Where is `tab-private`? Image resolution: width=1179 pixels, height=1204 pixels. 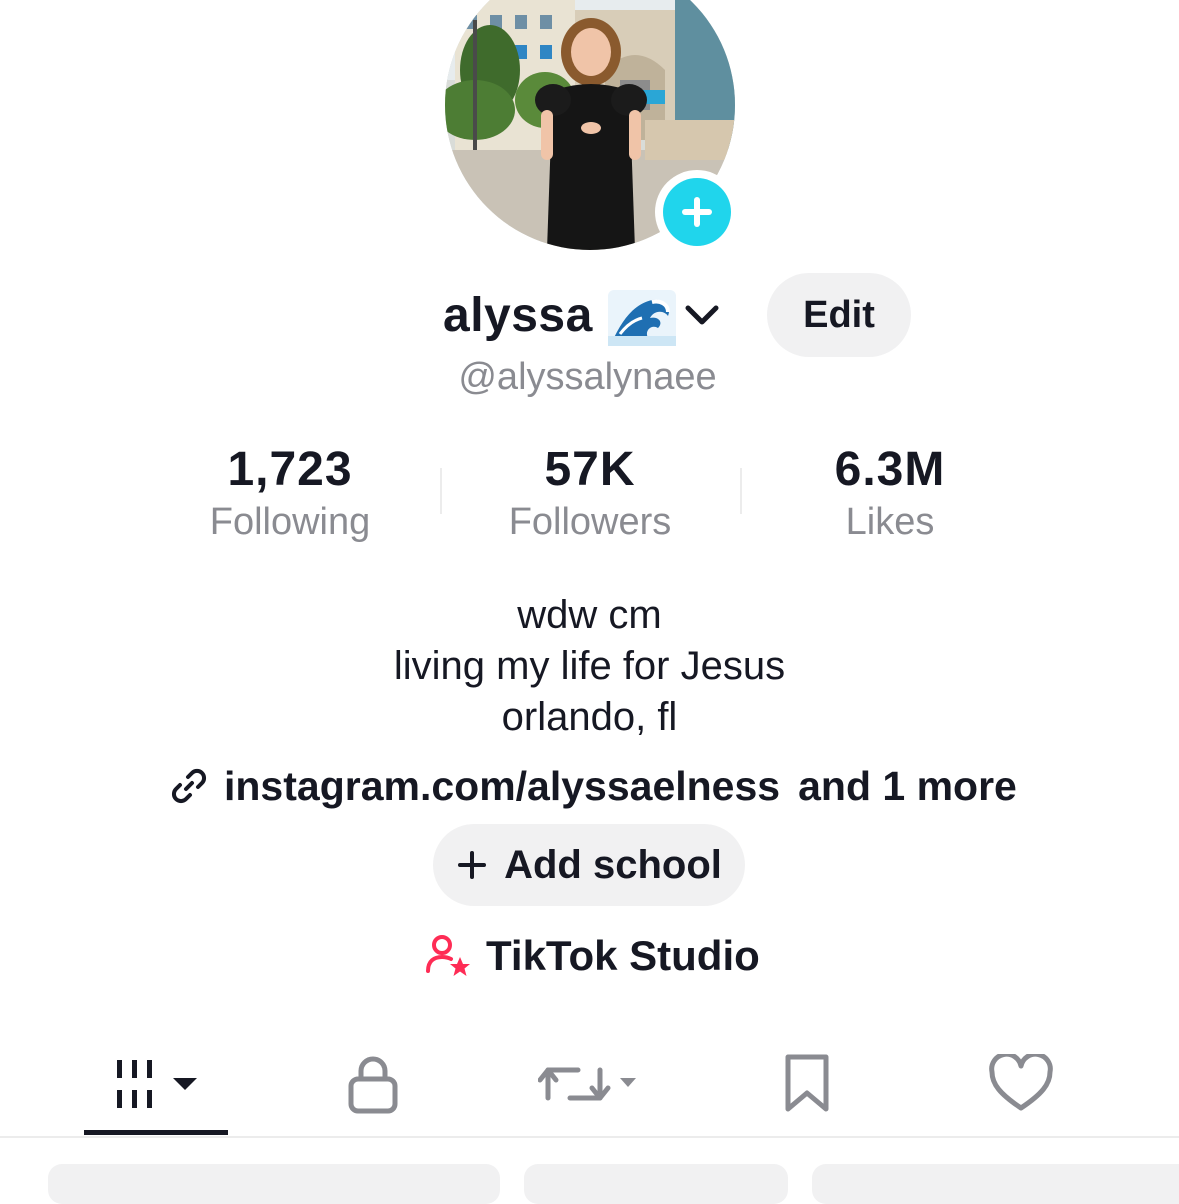
tab-private is located at coordinates (373, 1084).